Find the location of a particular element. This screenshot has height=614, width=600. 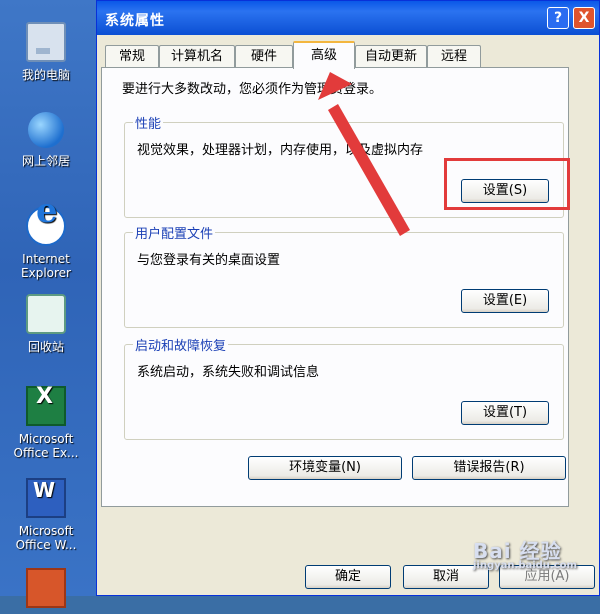

watermark-sub: jingyan.baidu.com is located at coordinates (525, 565).